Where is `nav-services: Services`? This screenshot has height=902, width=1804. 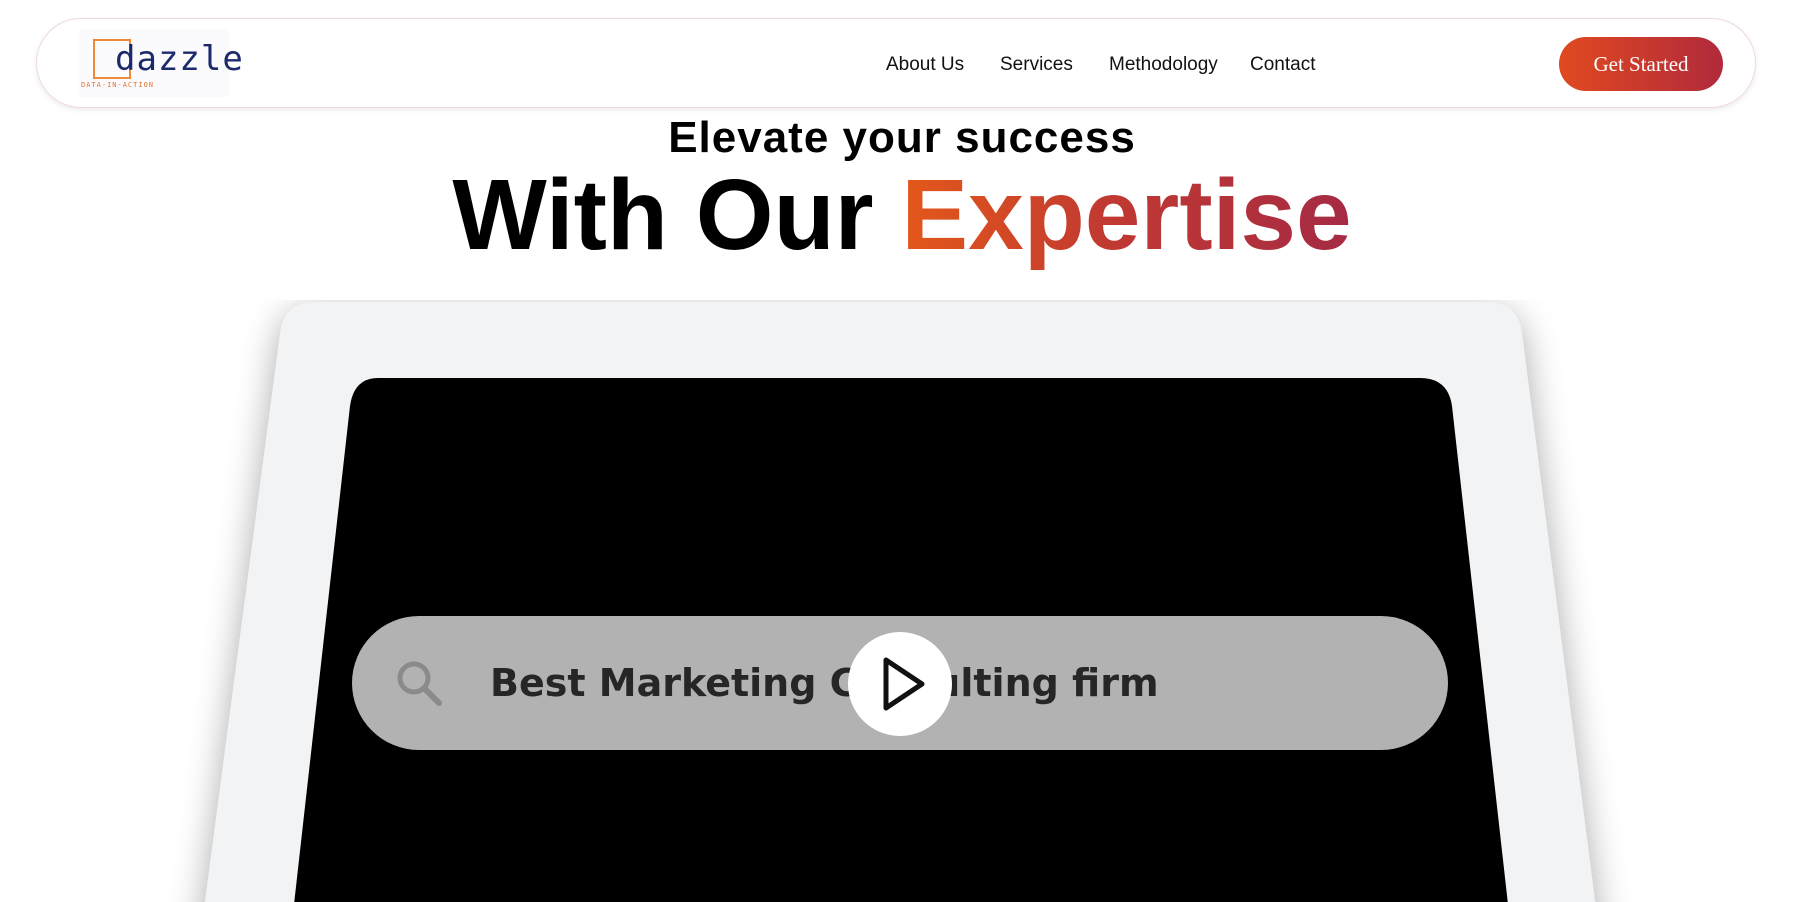
nav-services: Services is located at coordinates (1036, 65).